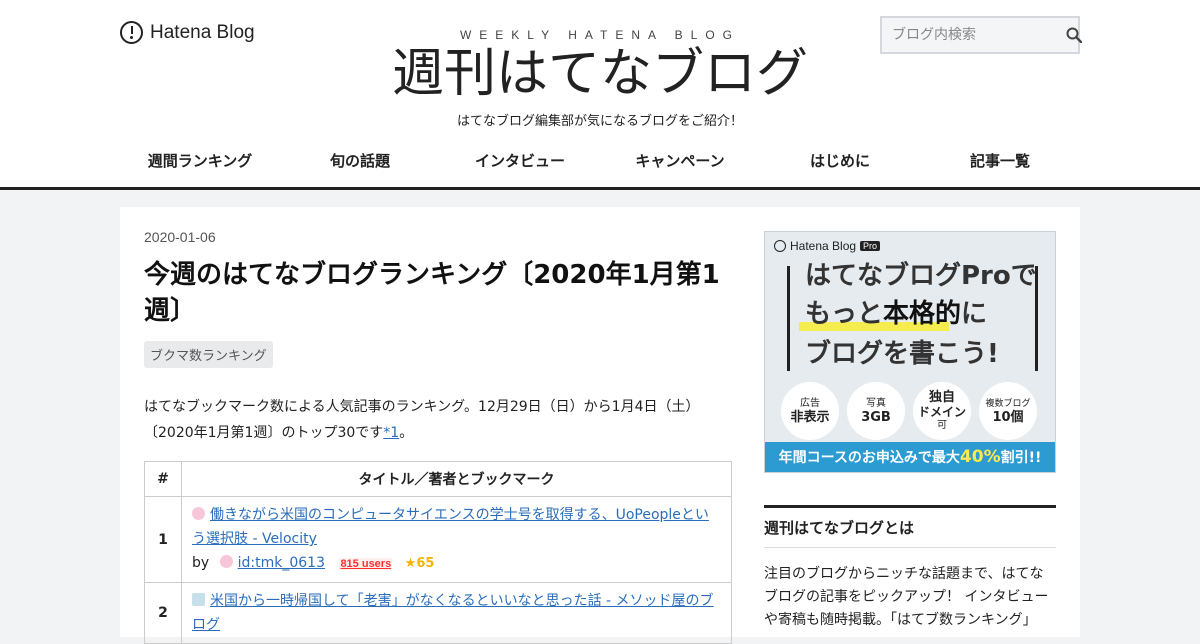 Image resolution: width=1200 pixels, height=644 pixels. Describe the element at coordinates (360, 166) in the screenshot. I see `nav-hot-topics: 旬の話題` at that location.